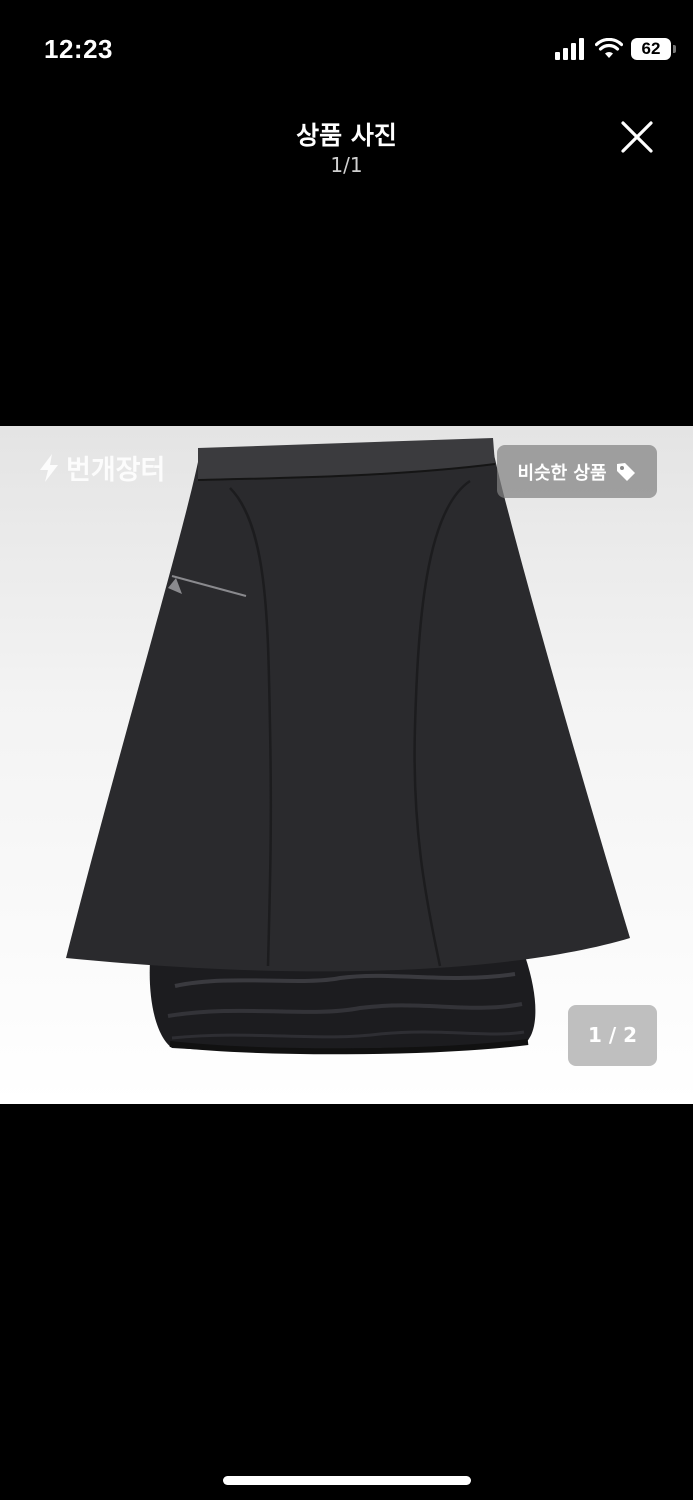 The image size is (693, 1500). Describe the element at coordinates (569, 49) in the screenshot. I see `signal-icon` at that location.